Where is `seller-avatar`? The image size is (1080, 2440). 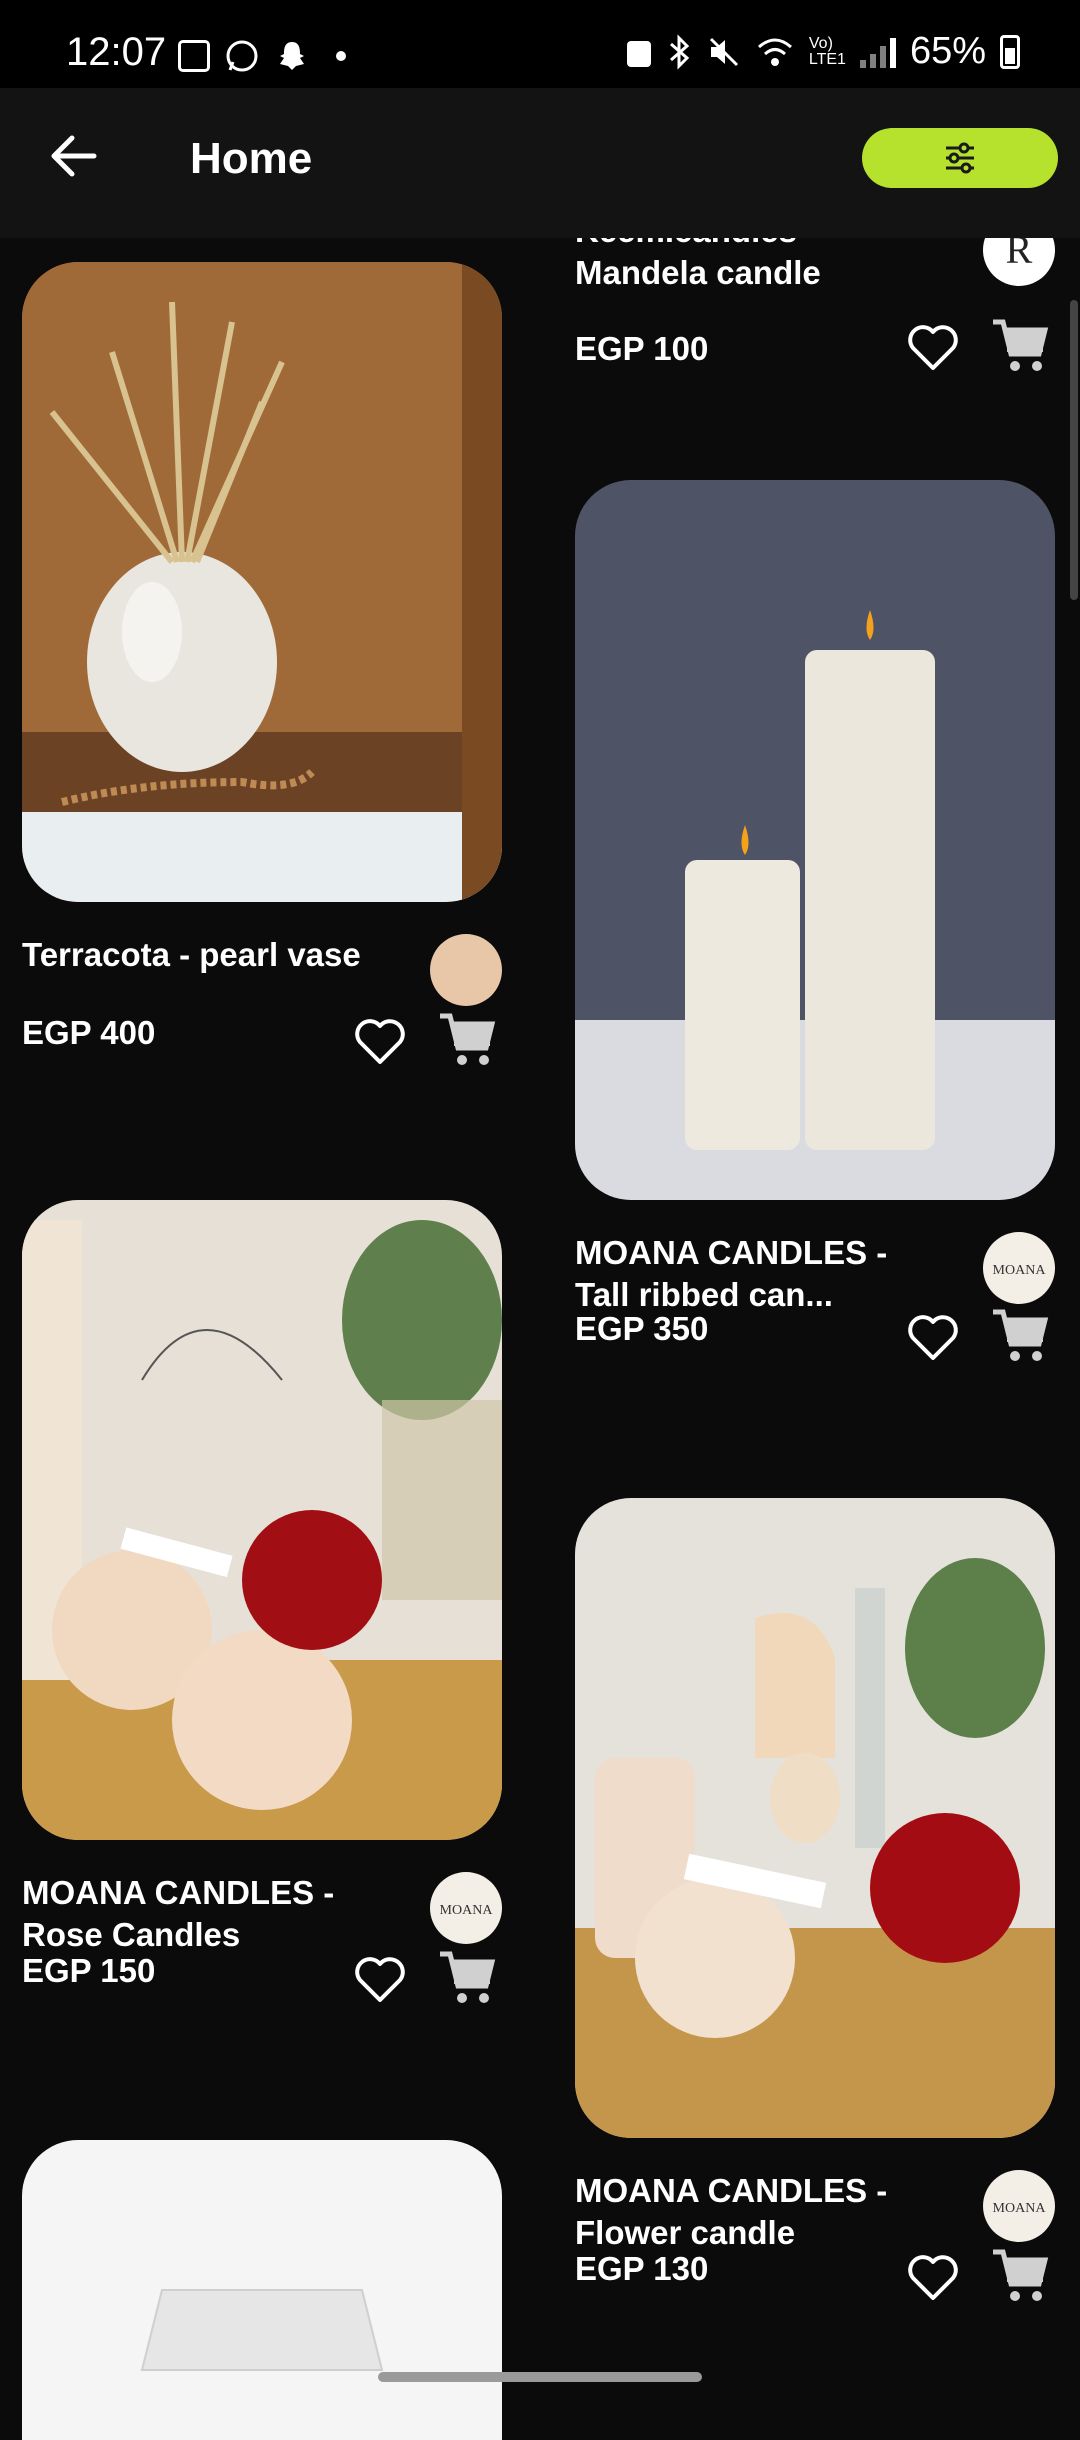 seller-avatar is located at coordinates (466, 970).